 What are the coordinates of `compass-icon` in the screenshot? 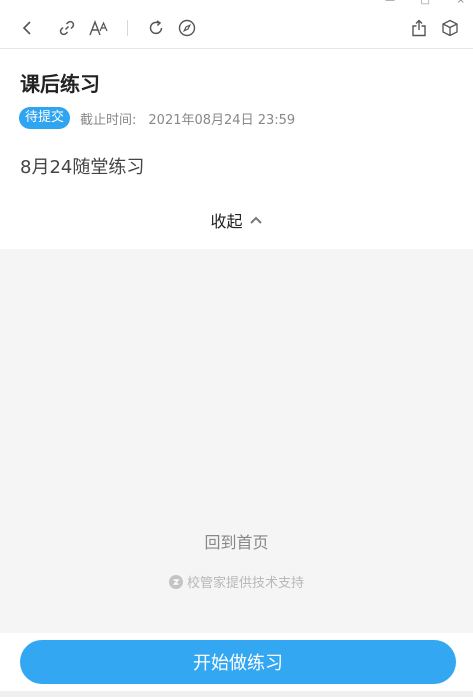 It's located at (187, 28).